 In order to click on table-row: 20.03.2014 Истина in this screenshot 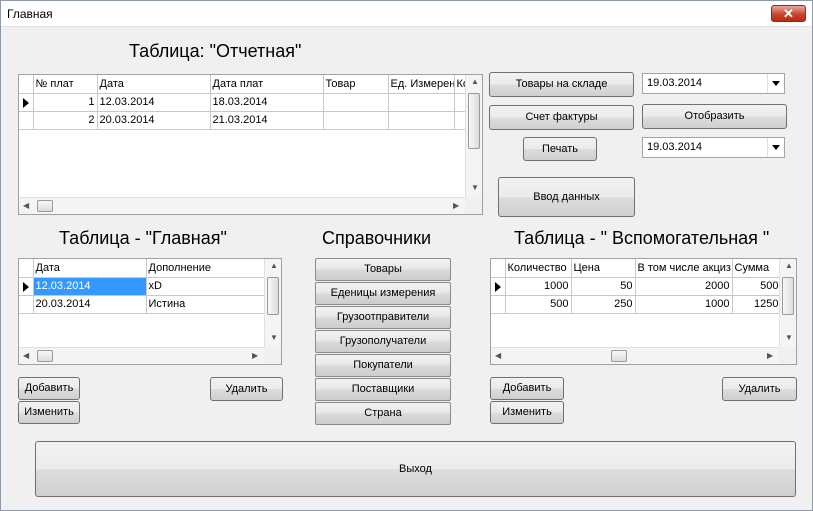, I will do `click(143, 304)`.